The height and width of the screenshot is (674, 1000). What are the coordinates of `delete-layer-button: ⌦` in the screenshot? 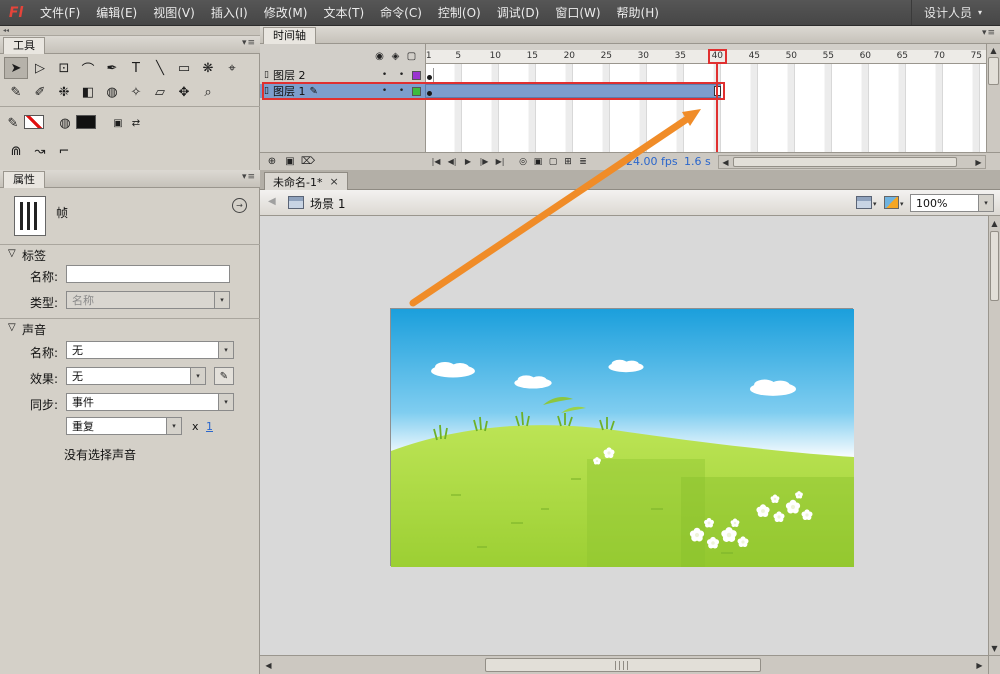 It's located at (308, 161).